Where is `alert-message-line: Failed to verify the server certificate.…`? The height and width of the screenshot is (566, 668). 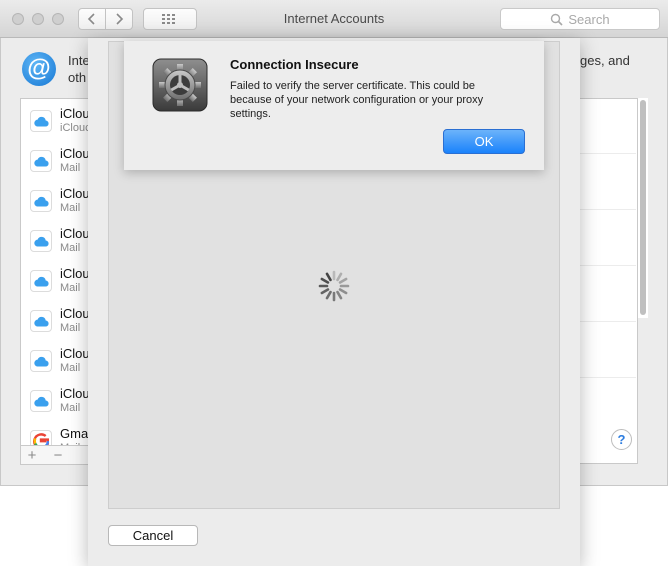
alert-message-line: Failed to verify the server certificate.… is located at coordinates (352, 86).